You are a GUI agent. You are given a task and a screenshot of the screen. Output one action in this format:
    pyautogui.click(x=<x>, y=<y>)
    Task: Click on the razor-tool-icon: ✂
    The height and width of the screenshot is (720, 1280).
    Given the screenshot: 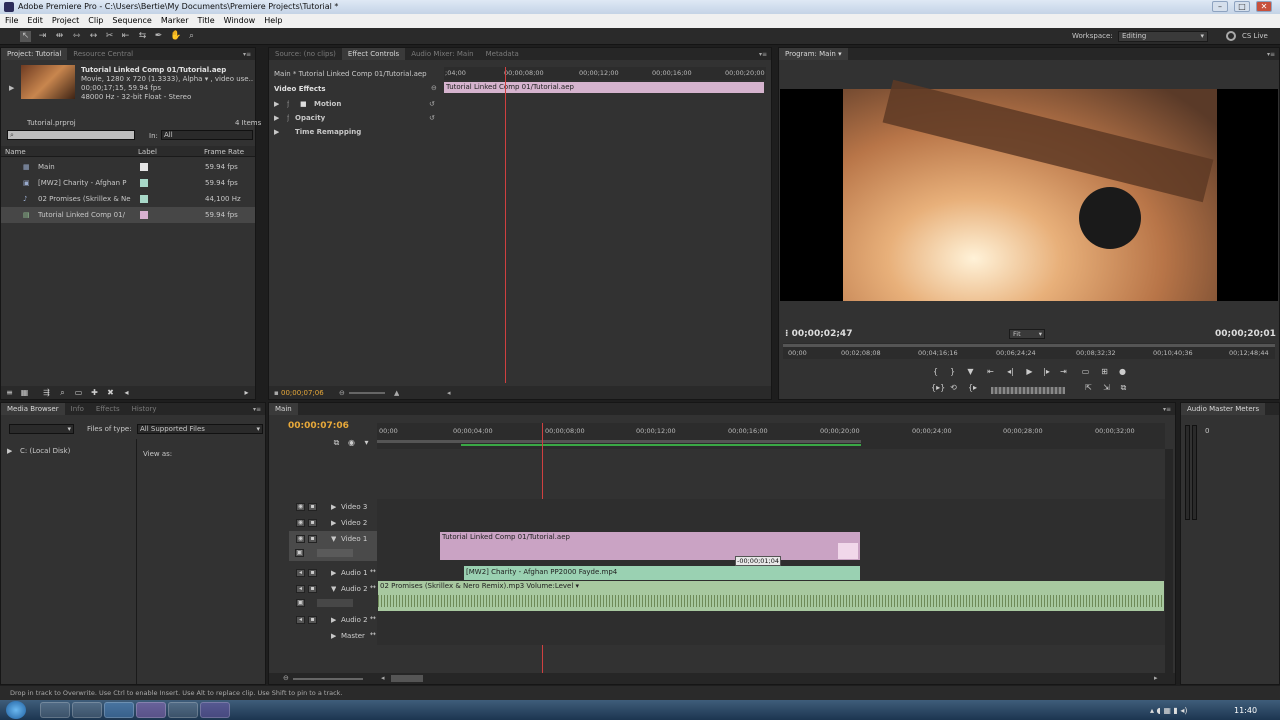 What is the action you would take?
    pyautogui.click(x=109, y=36)
    